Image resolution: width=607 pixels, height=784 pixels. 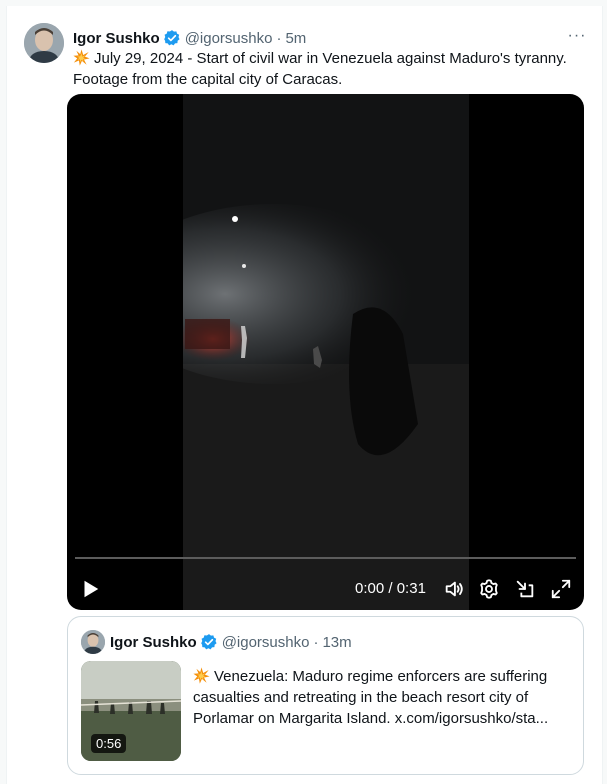 What do you see at coordinates (454, 589) in the screenshot?
I see `volume-icon` at bounding box center [454, 589].